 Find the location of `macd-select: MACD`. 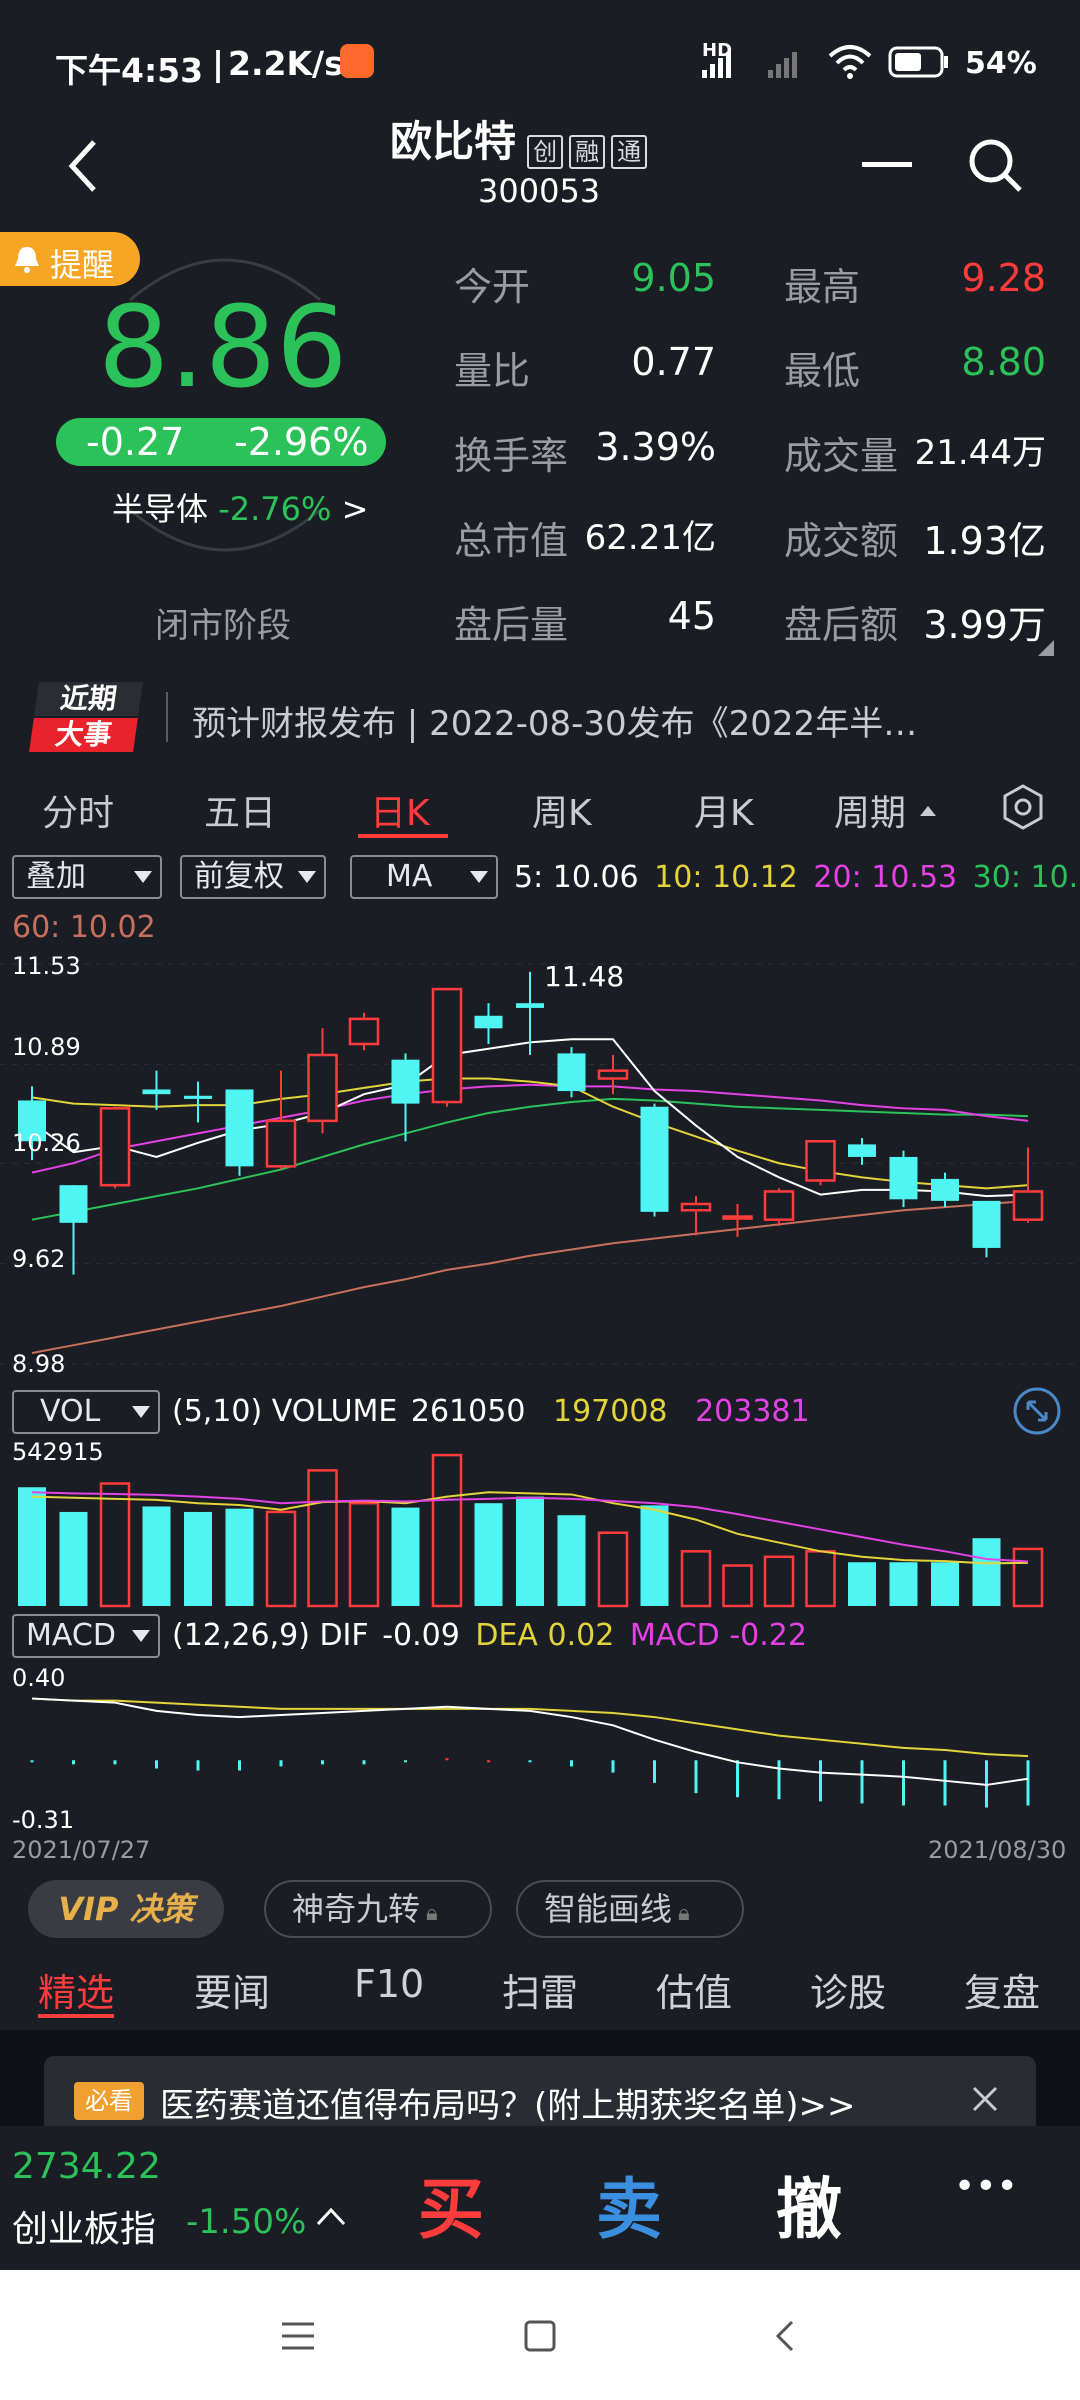

macd-select: MACD is located at coordinates (86, 1636).